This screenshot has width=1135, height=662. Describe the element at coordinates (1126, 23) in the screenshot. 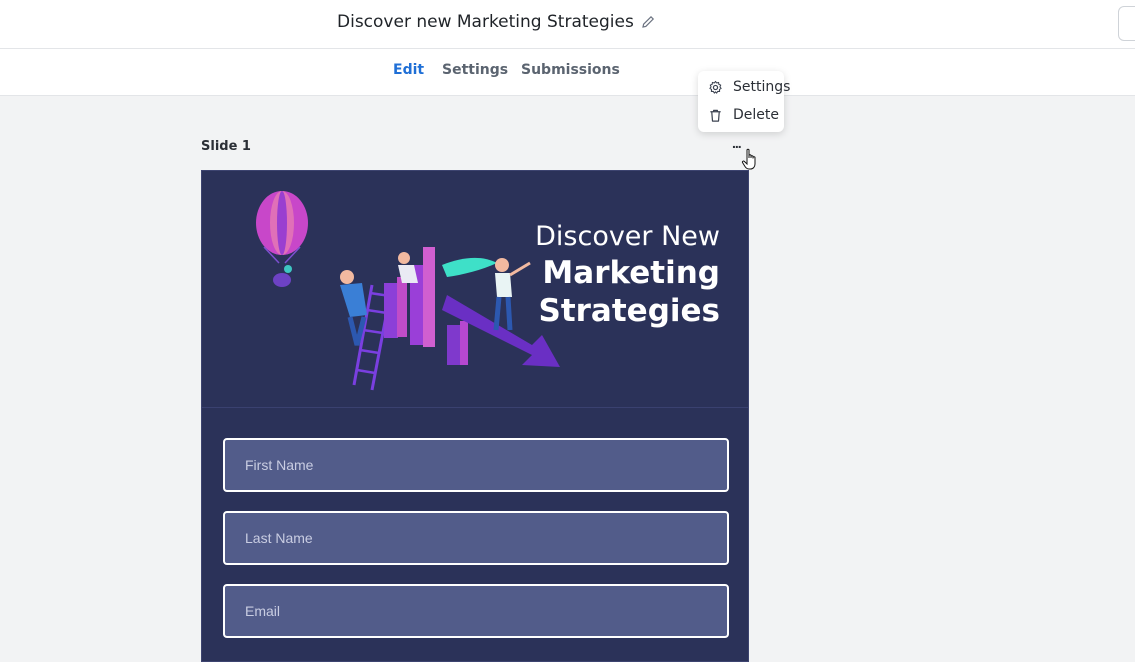

I see `corner-button` at that location.